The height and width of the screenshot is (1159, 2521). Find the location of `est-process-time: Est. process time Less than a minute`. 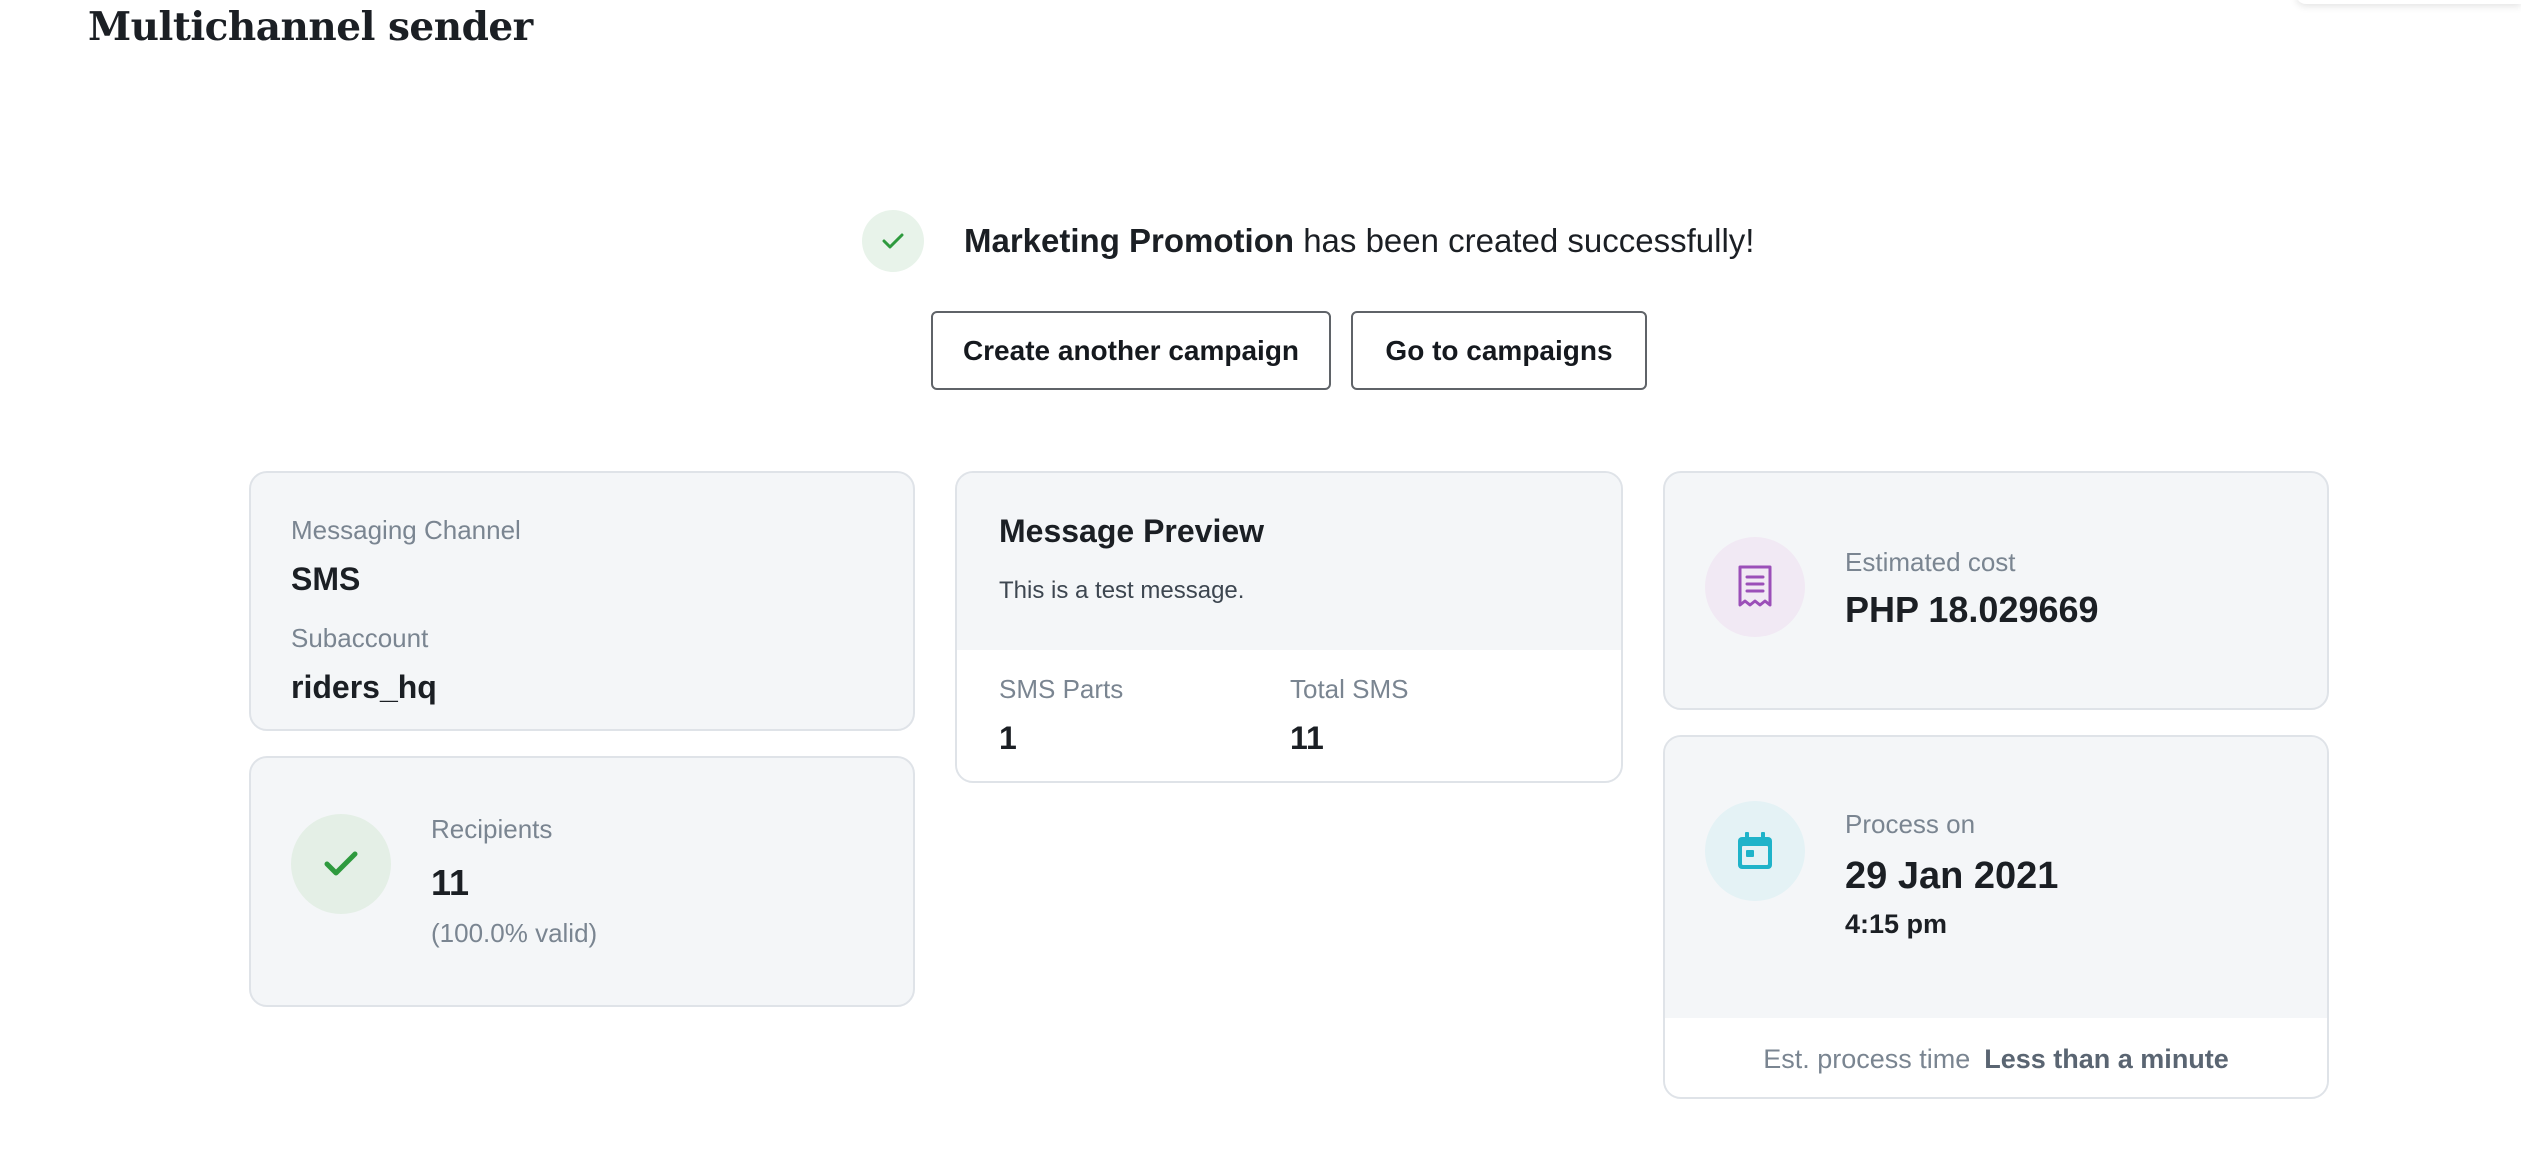

est-process-time: Est. process time Less than a minute is located at coordinates (1996, 1057).